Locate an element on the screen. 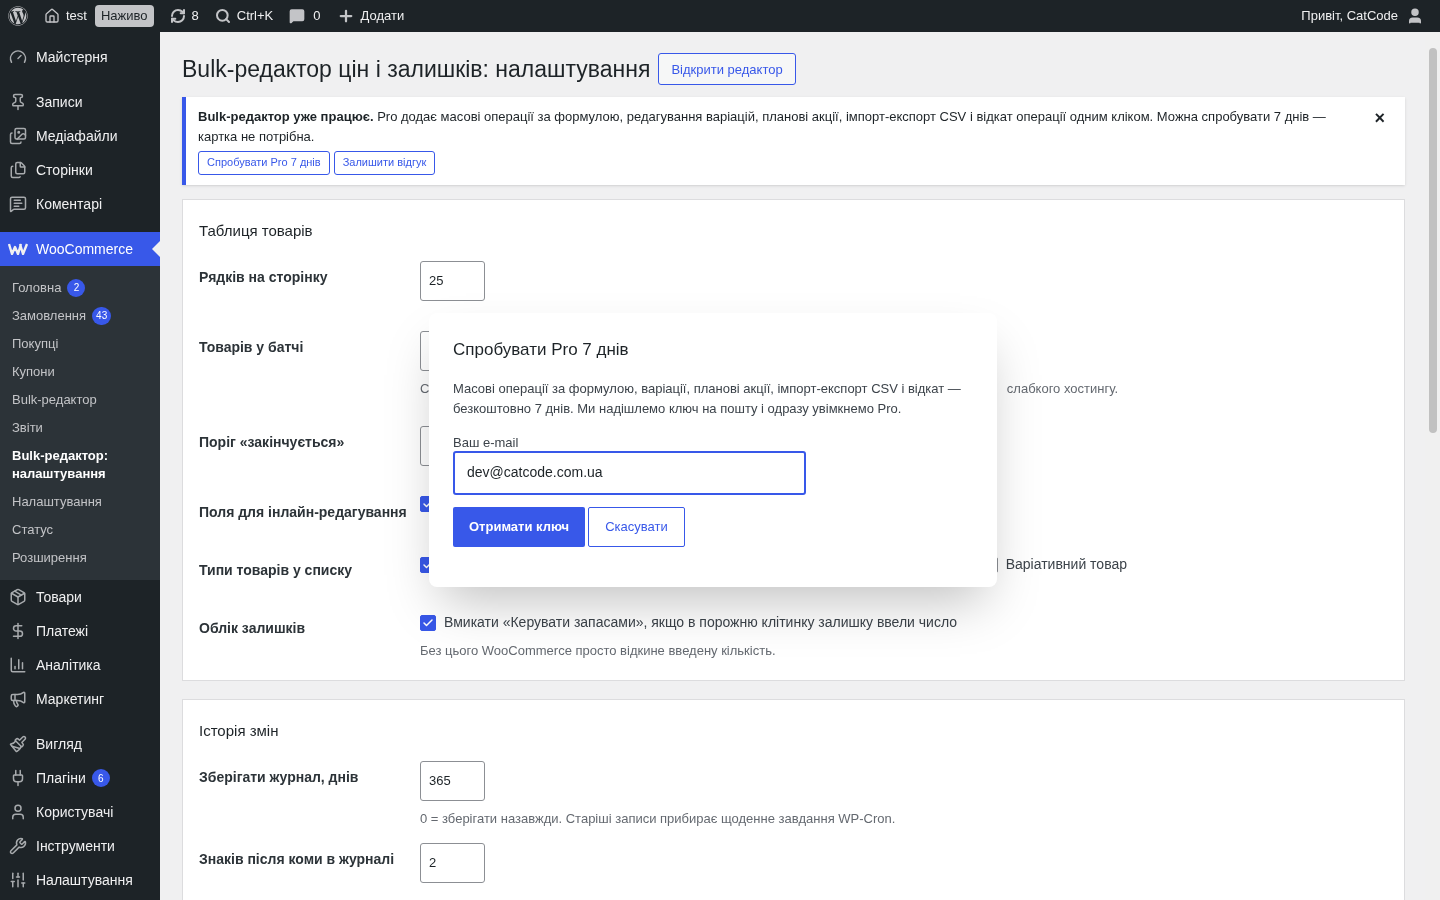 This screenshot has height=900, width=1440. gauge-icon is located at coordinates (18, 57).